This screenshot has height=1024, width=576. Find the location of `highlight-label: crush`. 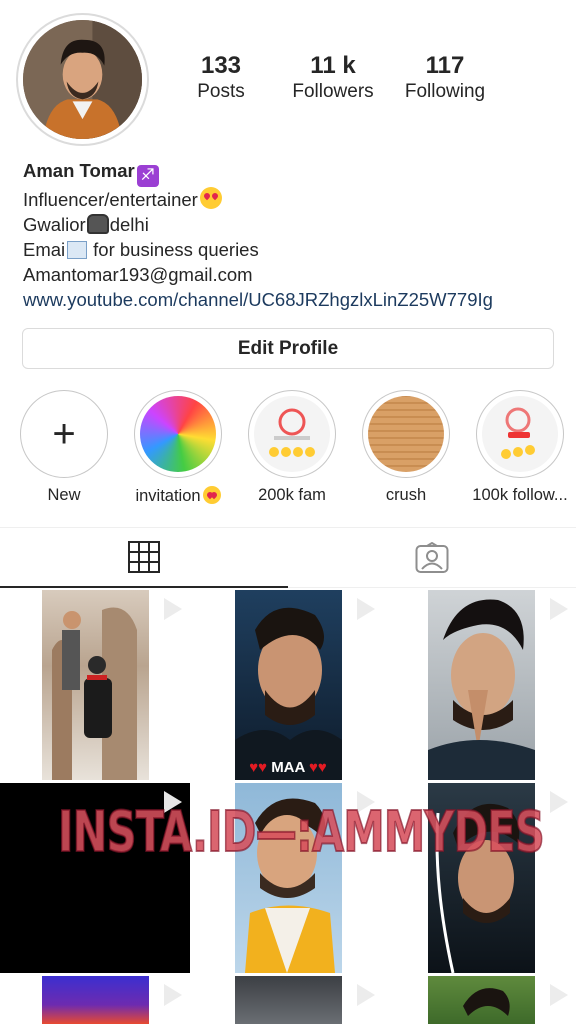

highlight-label: crush is located at coordinates (406, 495).